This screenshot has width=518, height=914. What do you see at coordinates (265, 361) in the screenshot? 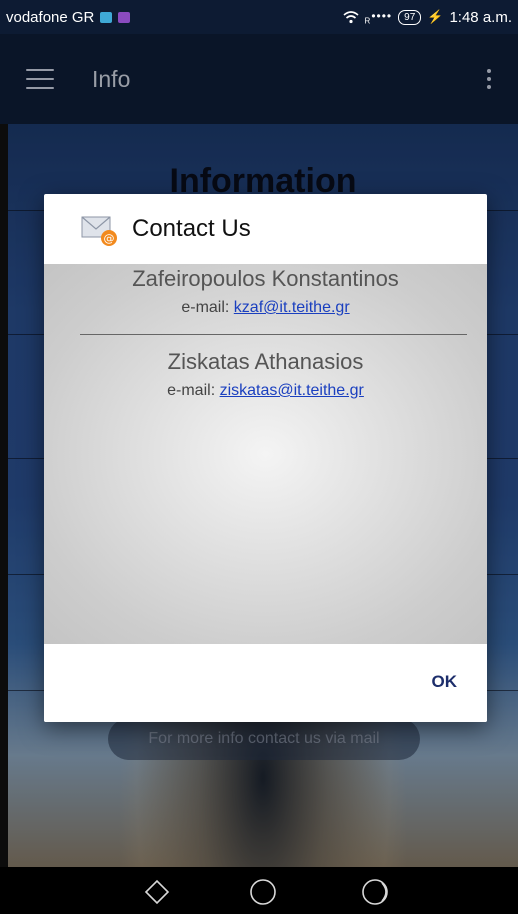
I see `contact-name: Ziskatas Athanasios` at bounding box center [265, 361].